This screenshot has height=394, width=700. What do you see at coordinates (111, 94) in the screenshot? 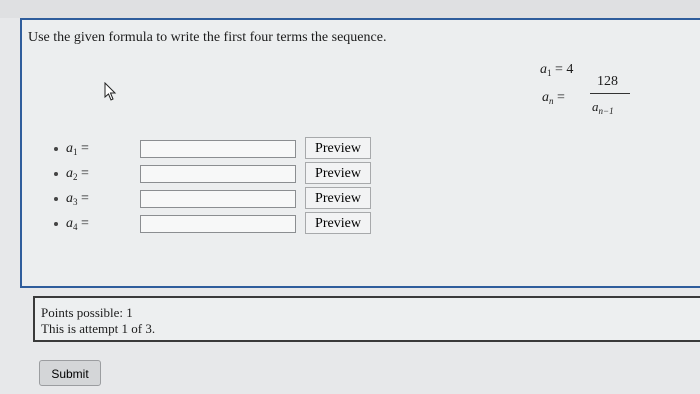
I see `mouse-cursor-icon` at bounding box center [111, 94].